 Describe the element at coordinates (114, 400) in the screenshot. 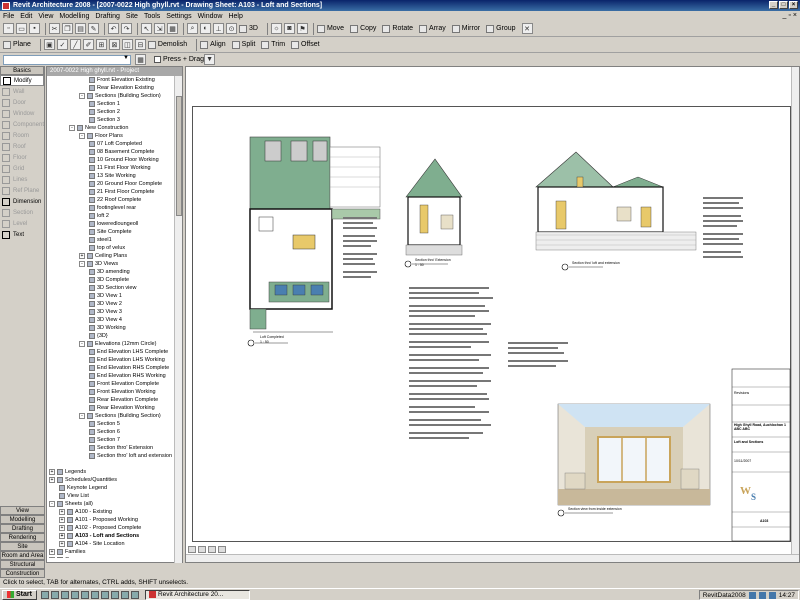

I see `tree-item: Rear Elevation Complete` at that location.